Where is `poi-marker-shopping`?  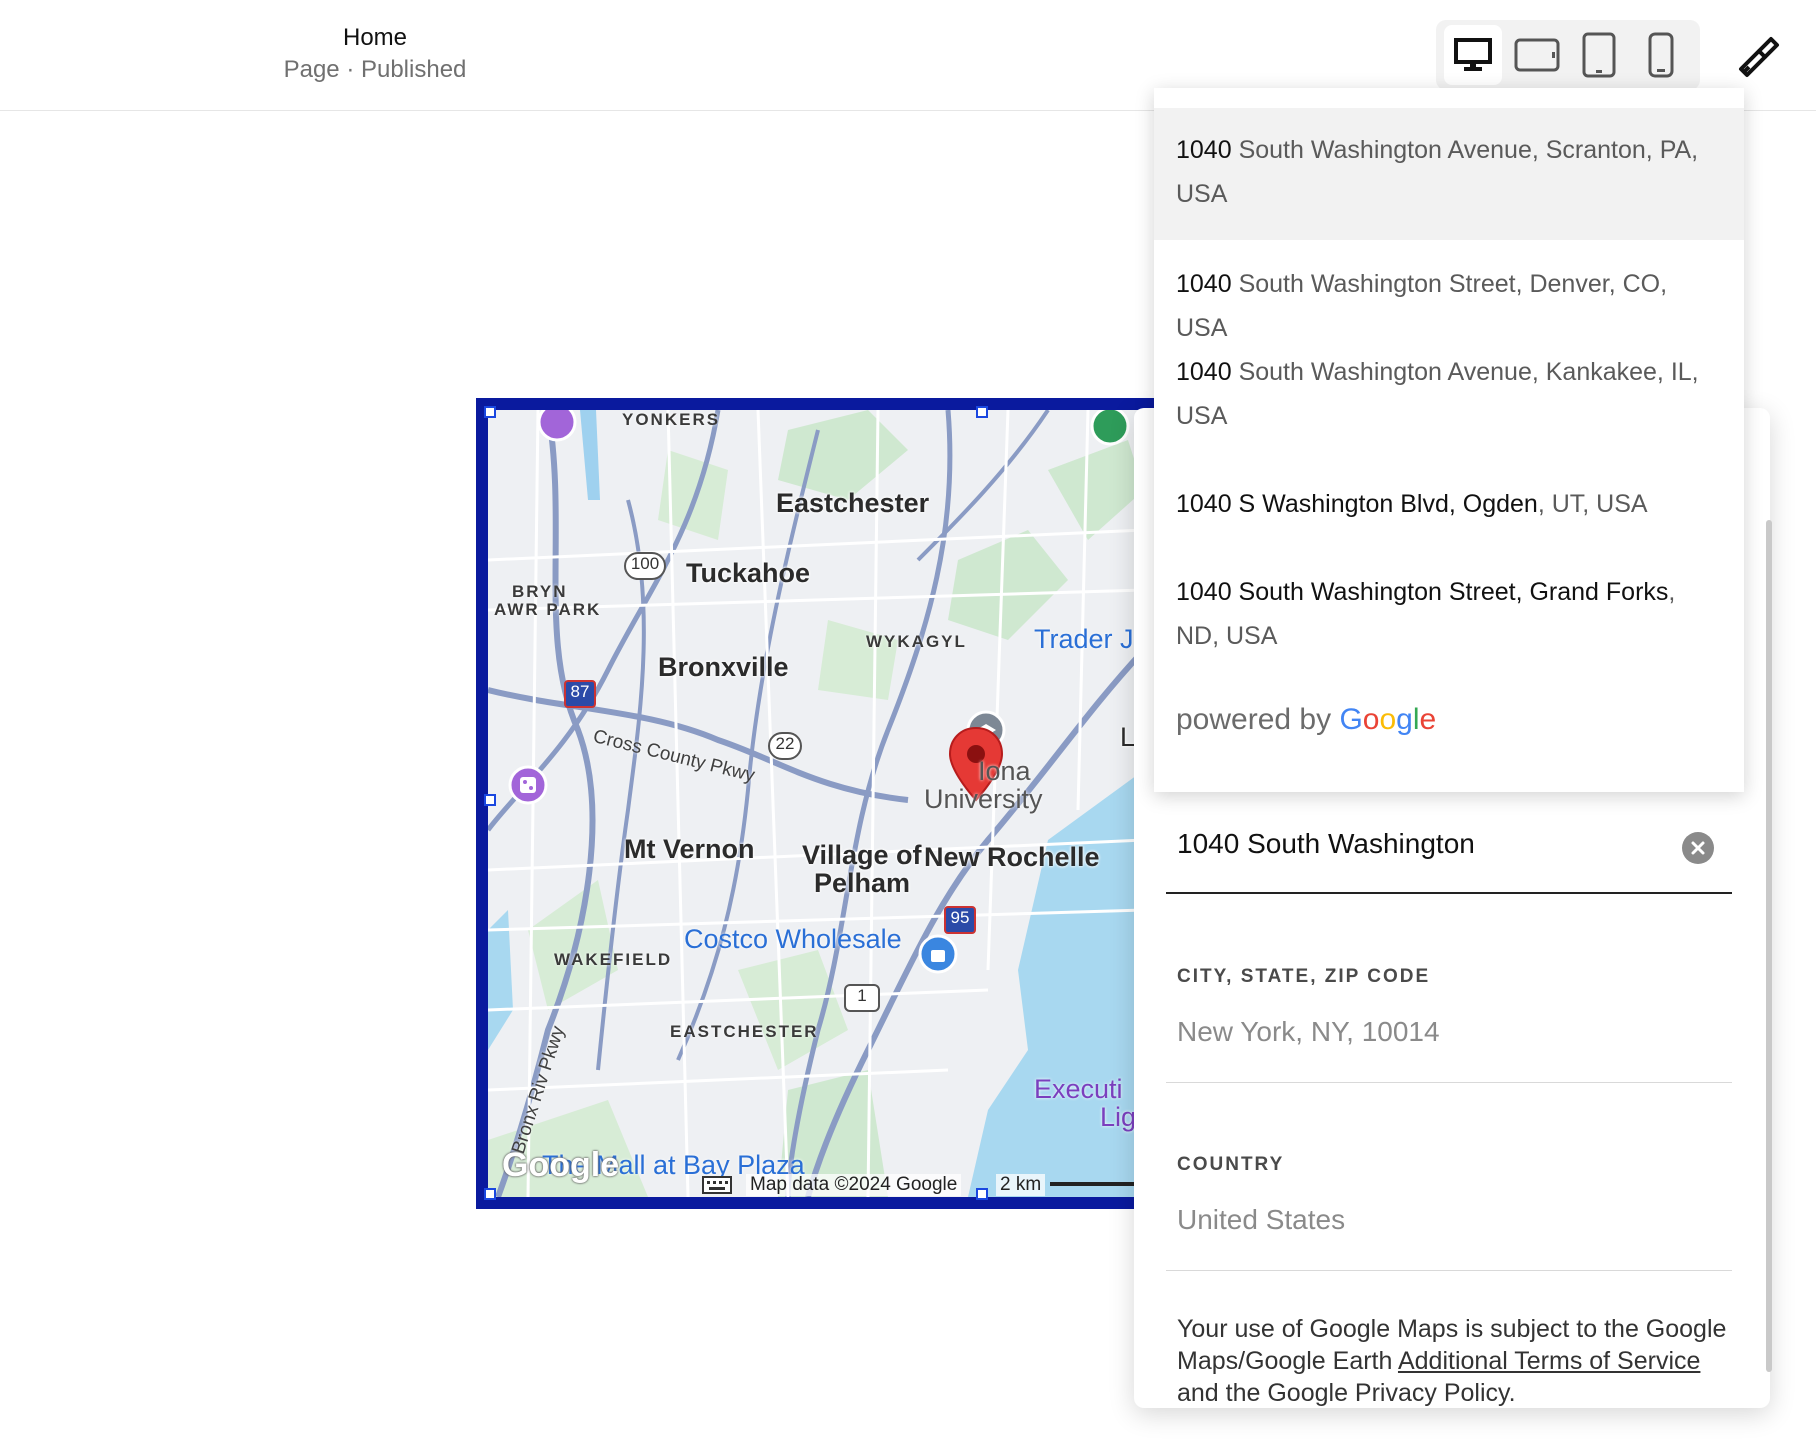
poi-marker-shopping is located at coordinates (938, 954).